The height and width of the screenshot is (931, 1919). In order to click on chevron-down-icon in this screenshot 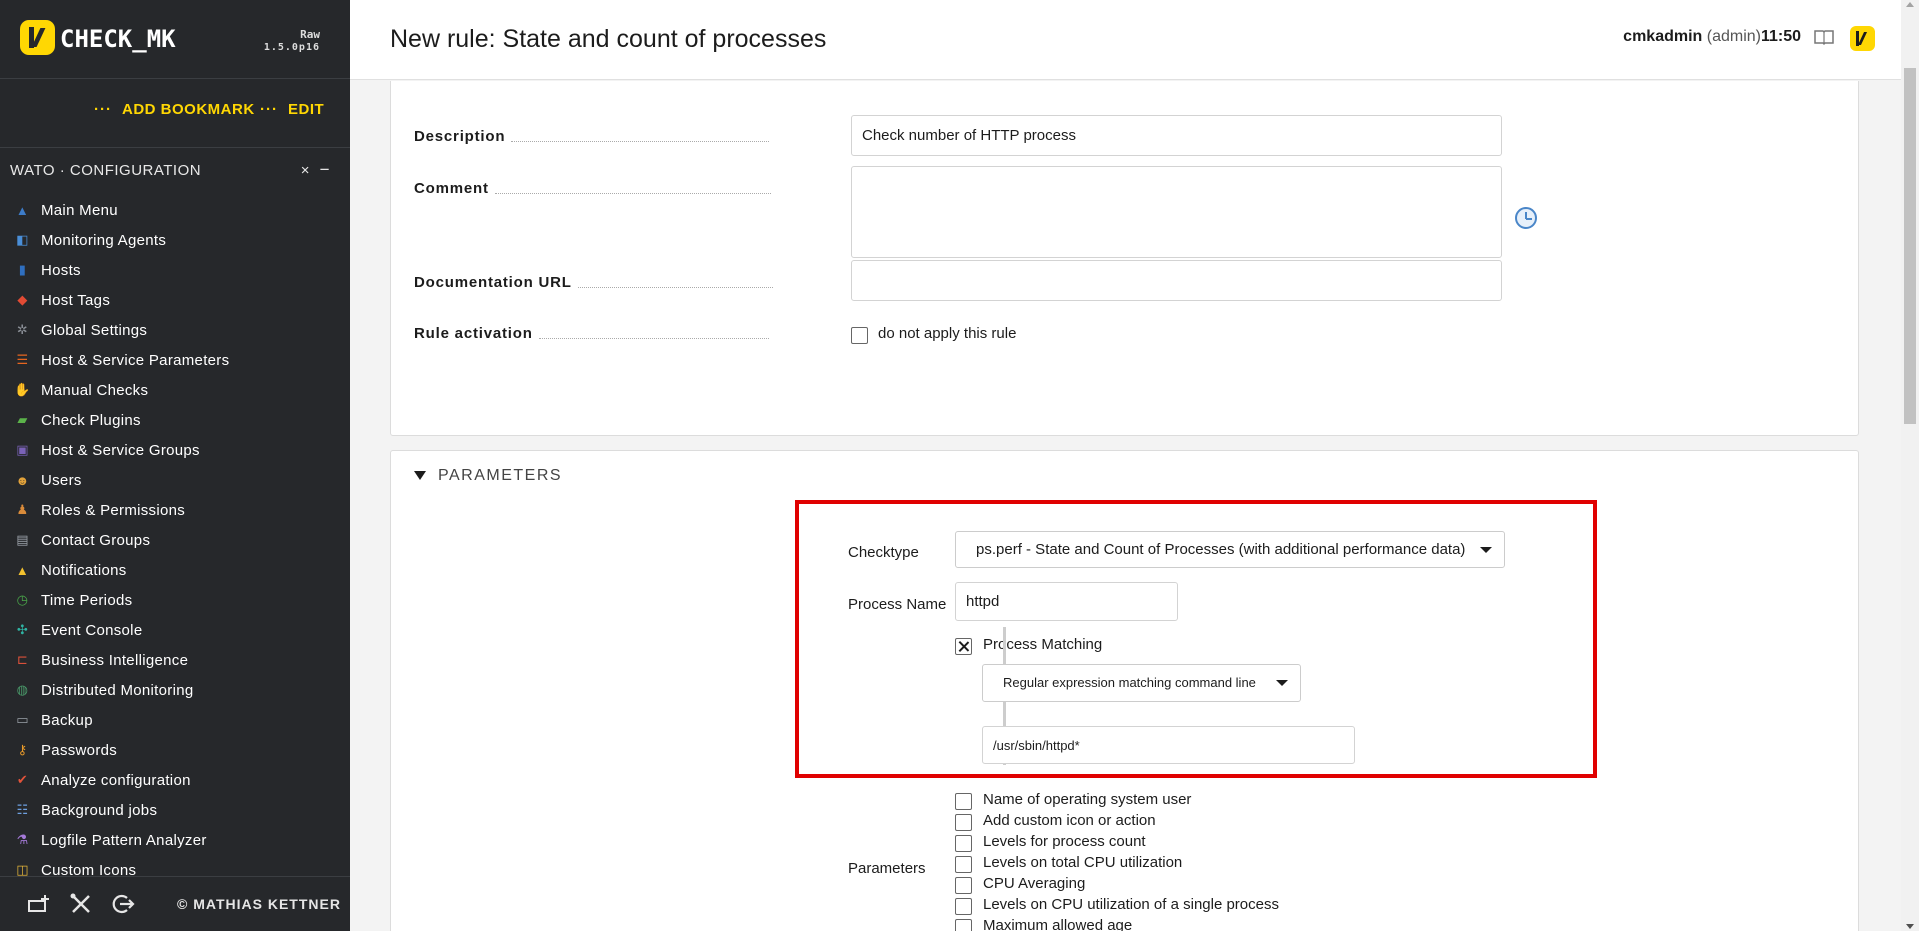, I will do `click(1282, 683)`.